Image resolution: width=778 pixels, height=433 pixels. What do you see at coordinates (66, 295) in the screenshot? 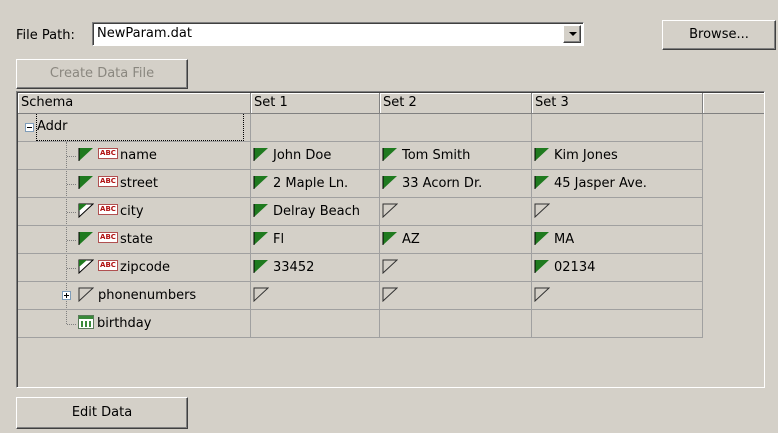
I see `expand-icon` at bounding box center [66, 295].